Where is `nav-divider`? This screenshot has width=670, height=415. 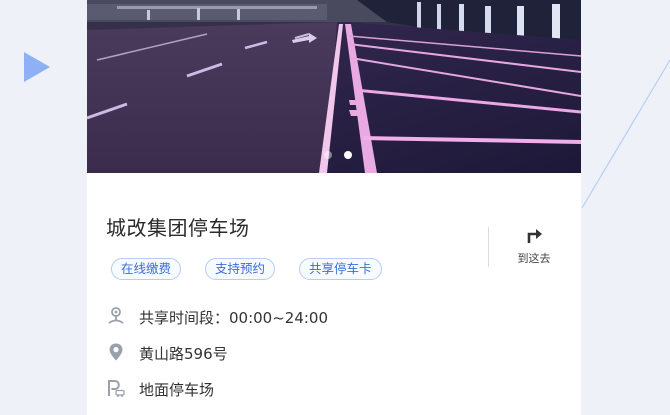 nav-divider is located at coordinates (488, 247).